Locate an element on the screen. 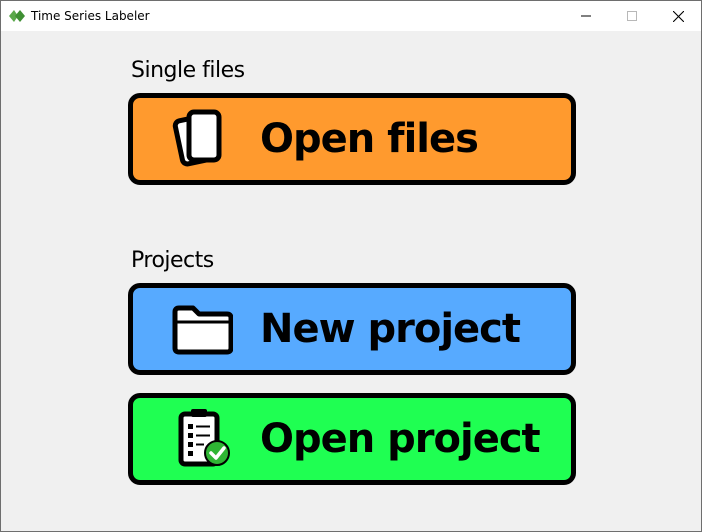 The width and height of the screenshot is (702, 532). open-files-label: Open files is located at coordinates (369, 139).